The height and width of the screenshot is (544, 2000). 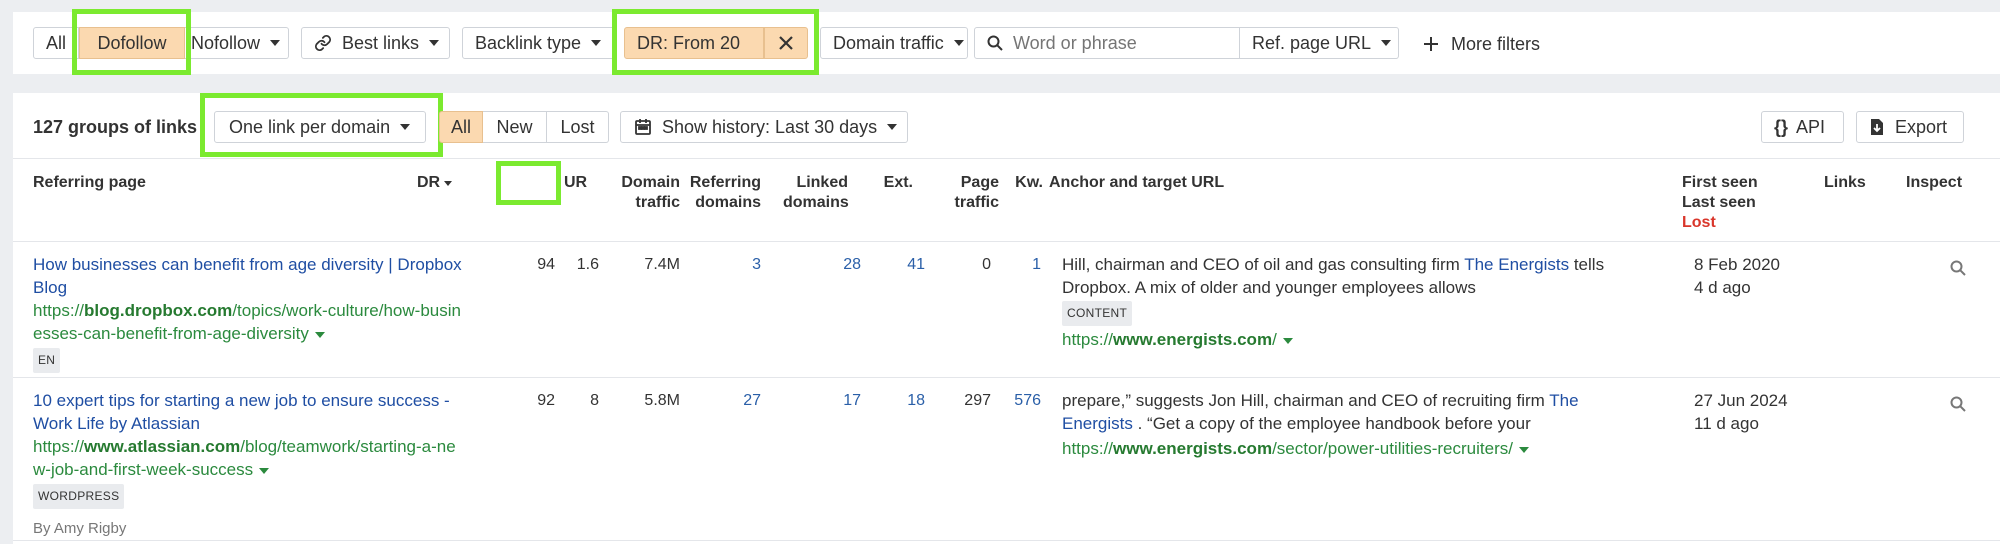 I want to click on seg-new-button: New, so click(x=515, y=127).